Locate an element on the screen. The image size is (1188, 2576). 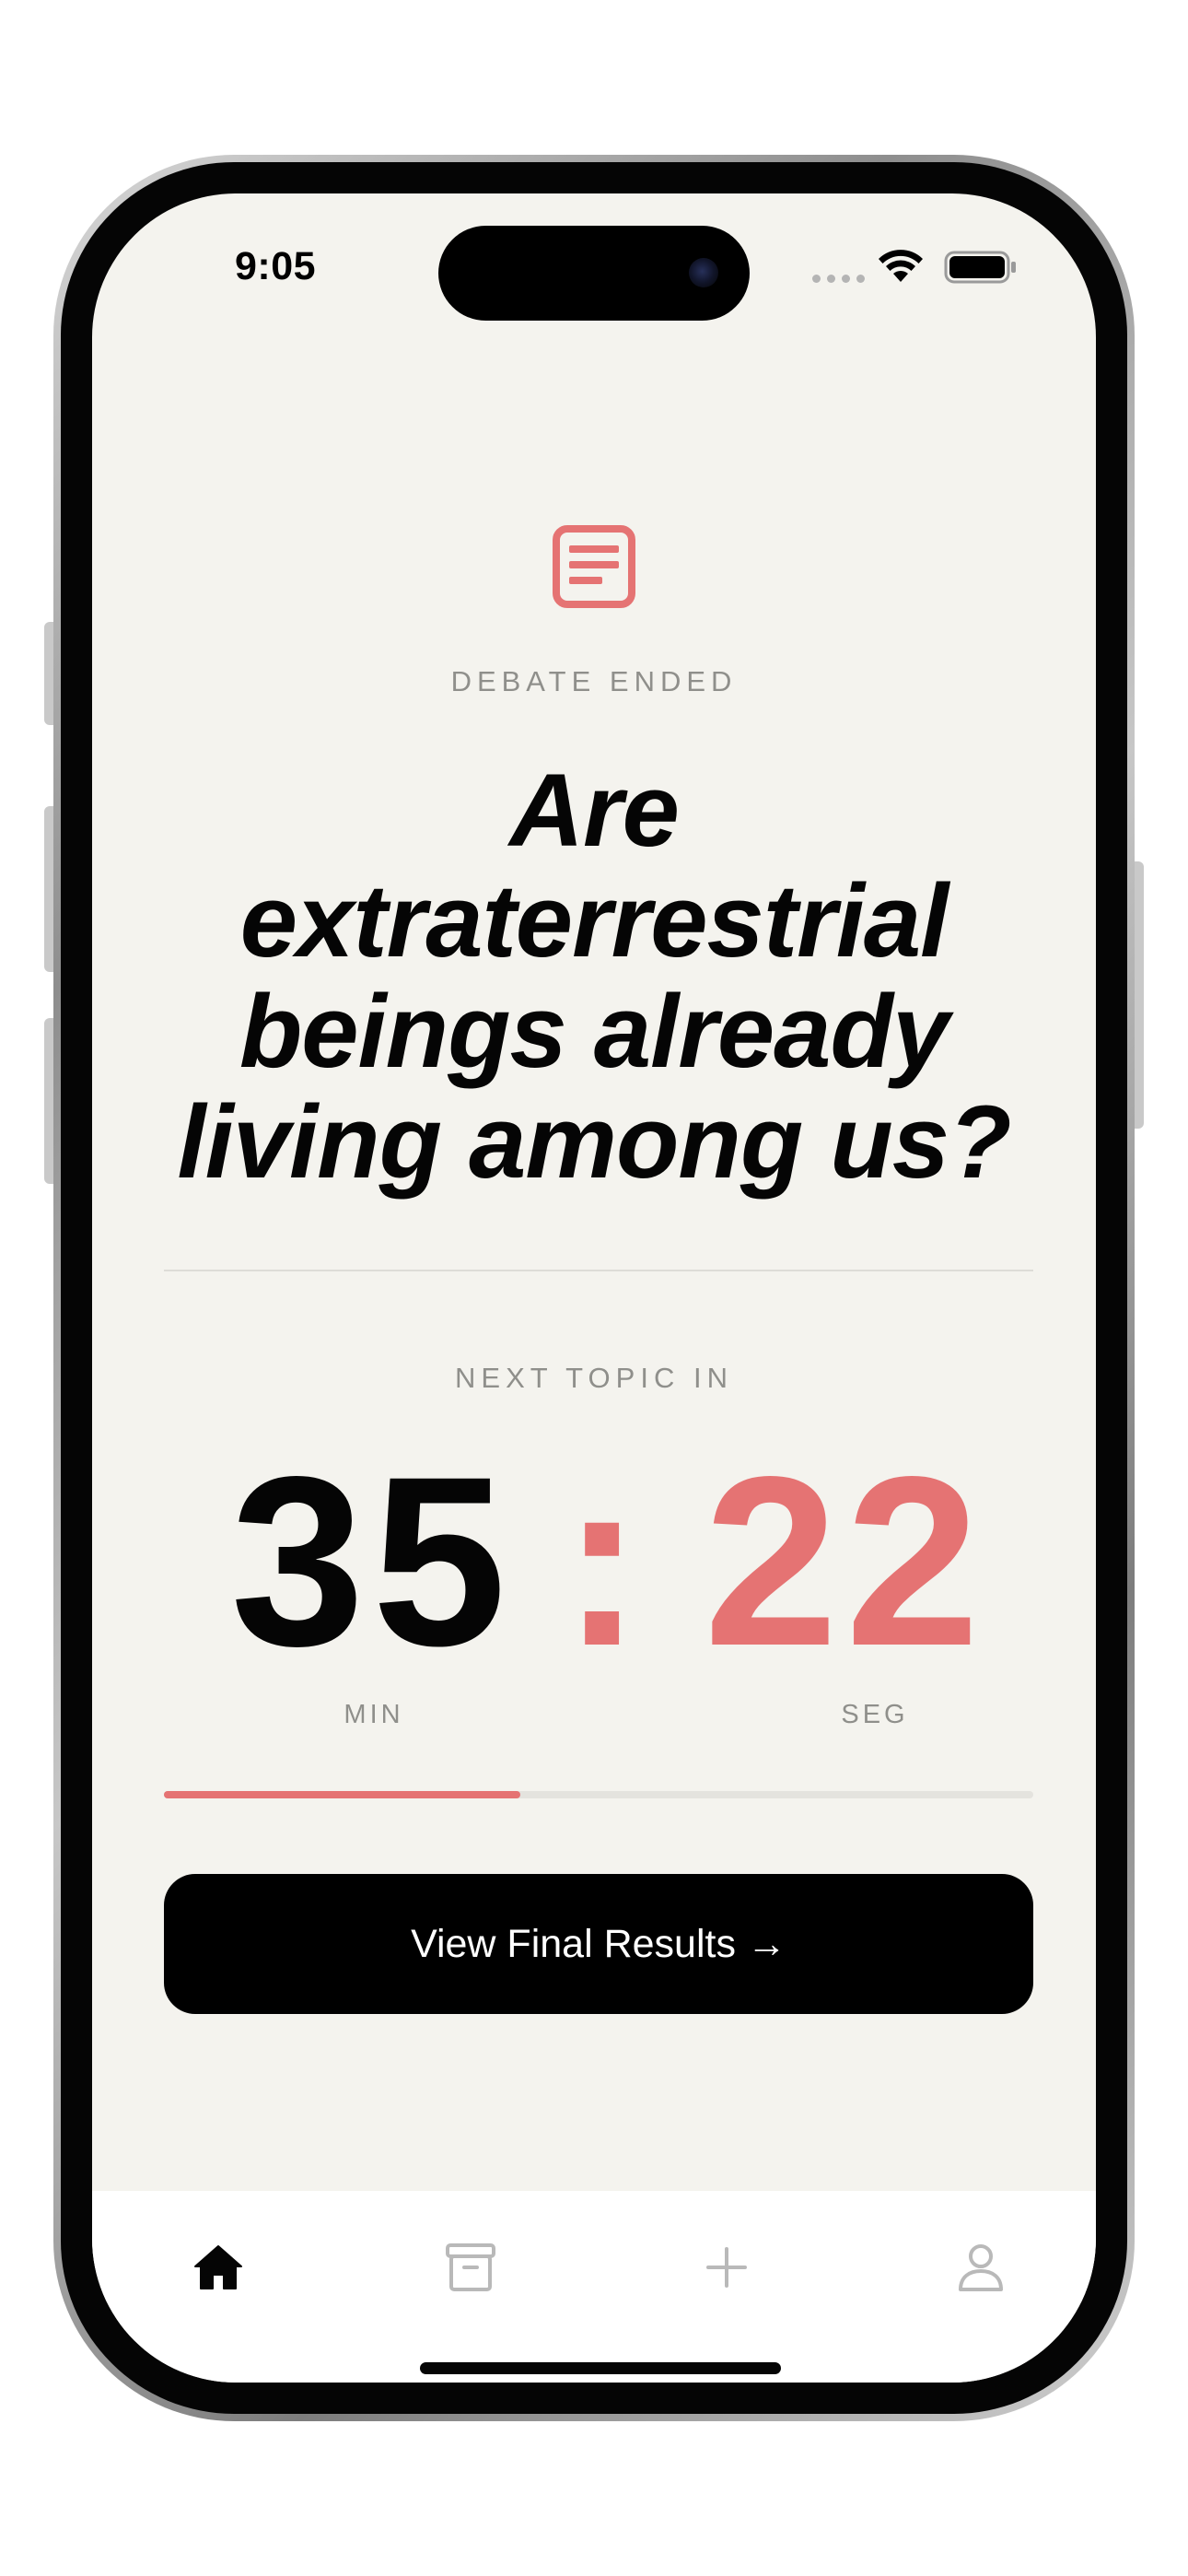
tab-add is located at coordinates (726, 2267).